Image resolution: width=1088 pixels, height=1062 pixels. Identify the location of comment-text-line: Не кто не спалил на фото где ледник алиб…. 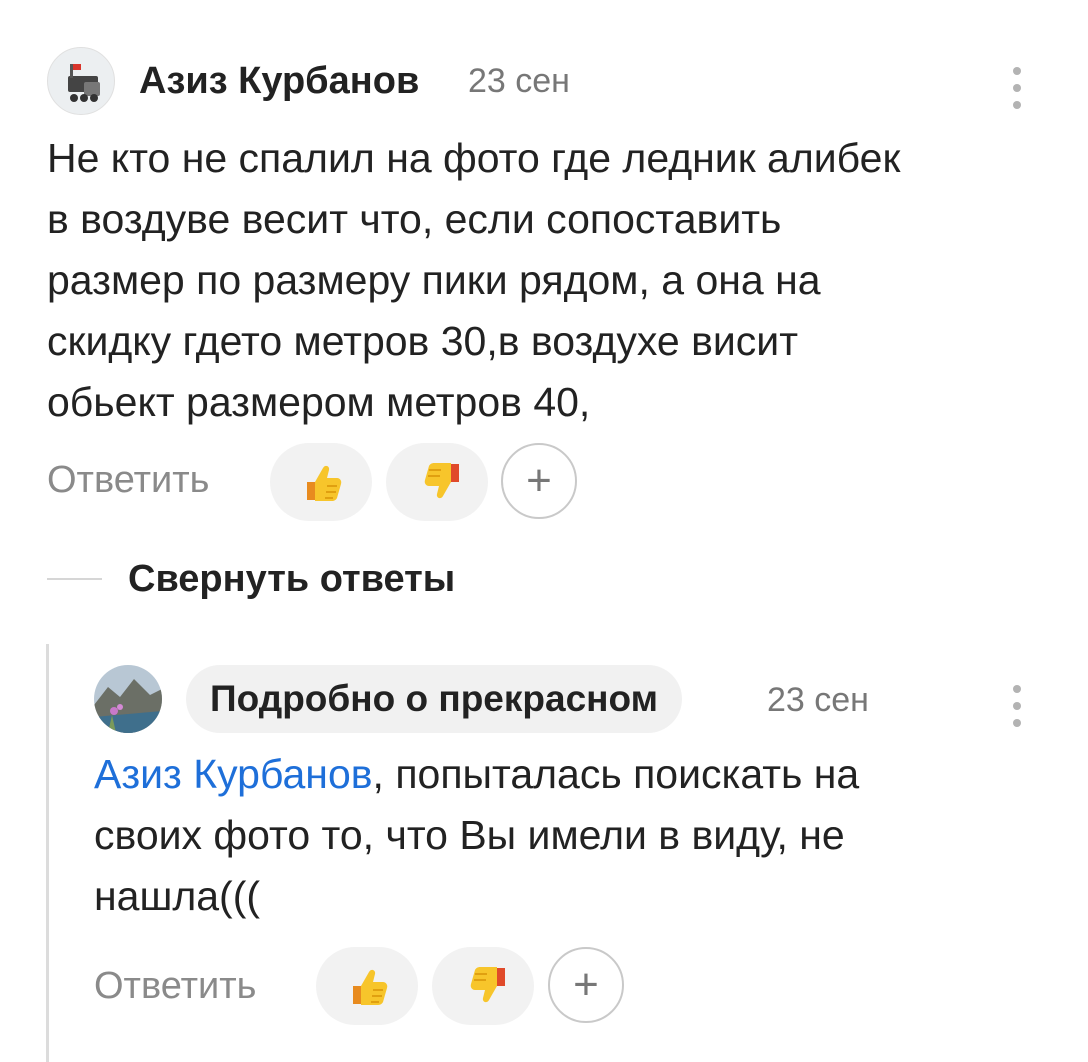
(474, 158).